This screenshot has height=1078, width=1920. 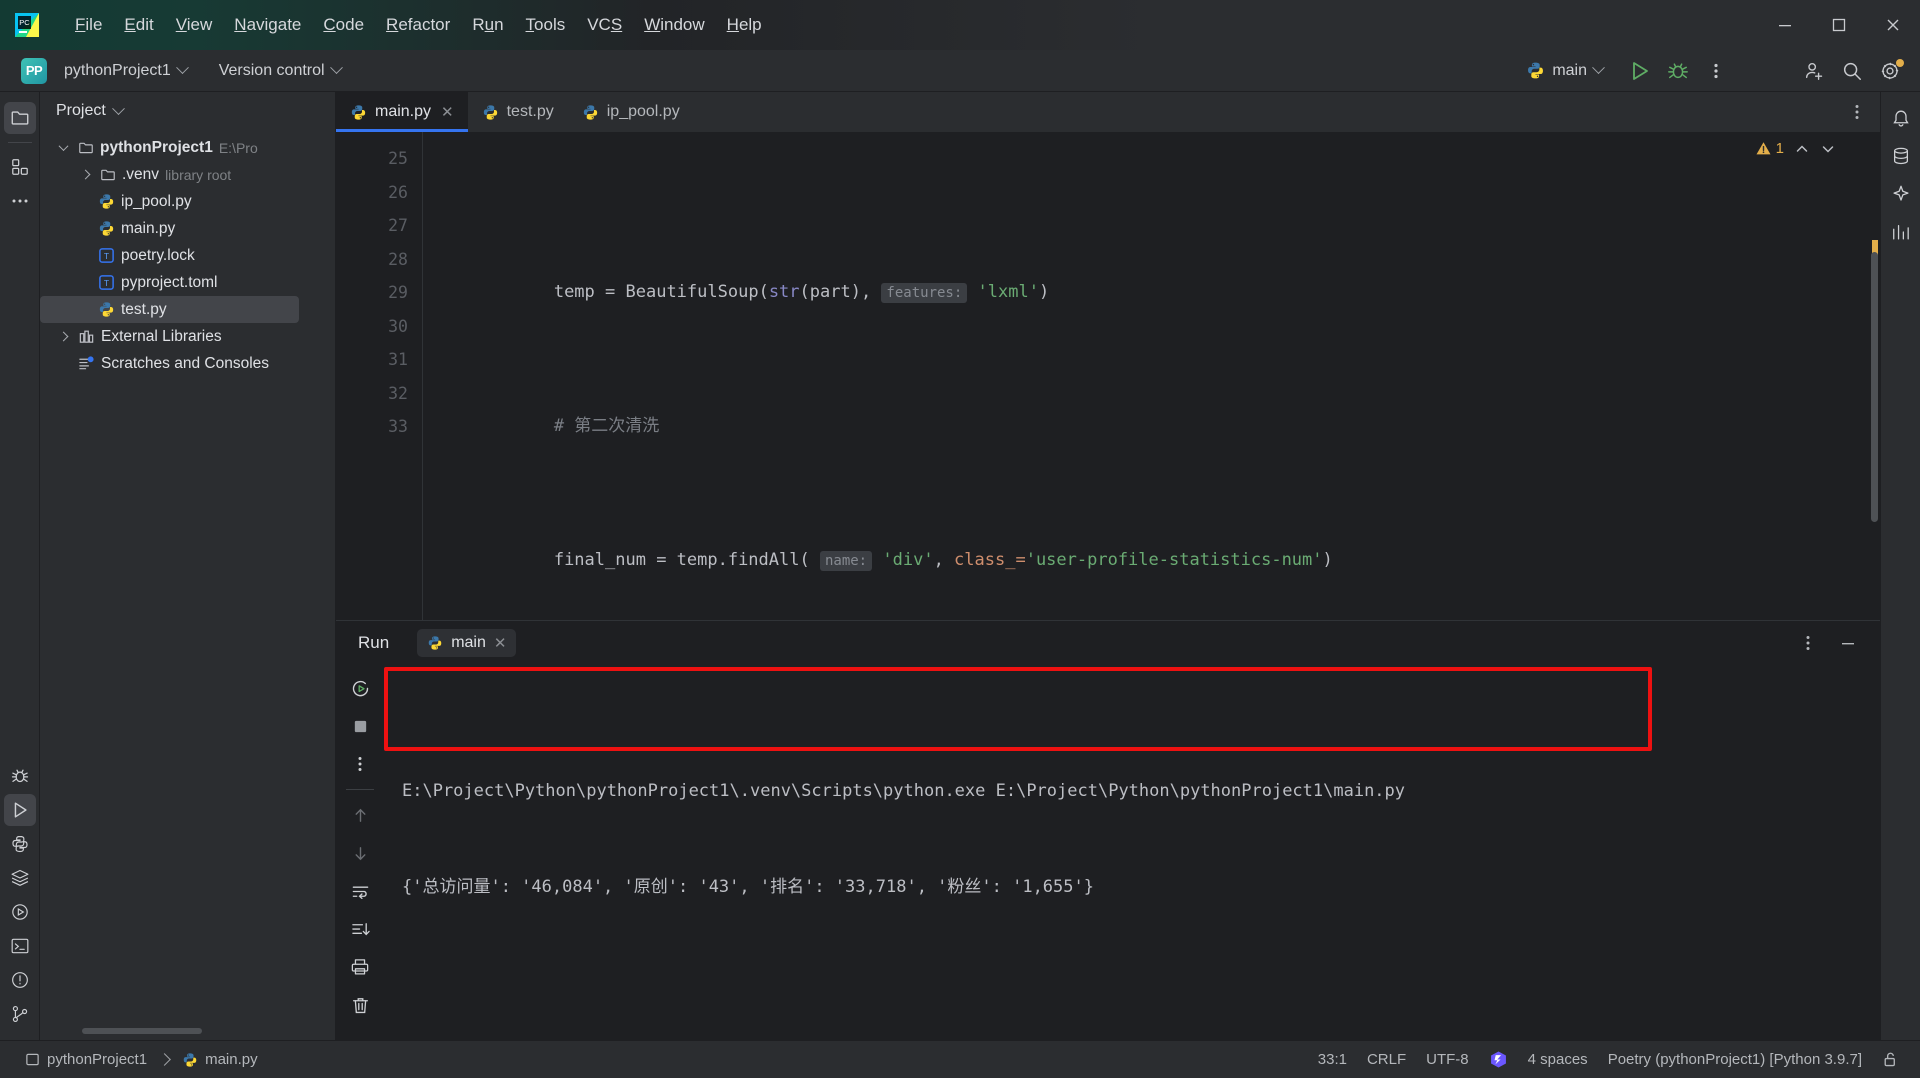 What do you see at coordinates (1386, 1059) in the screenshot?
I see `line-separator: CRLF` at bounding box center [1386, 1059].